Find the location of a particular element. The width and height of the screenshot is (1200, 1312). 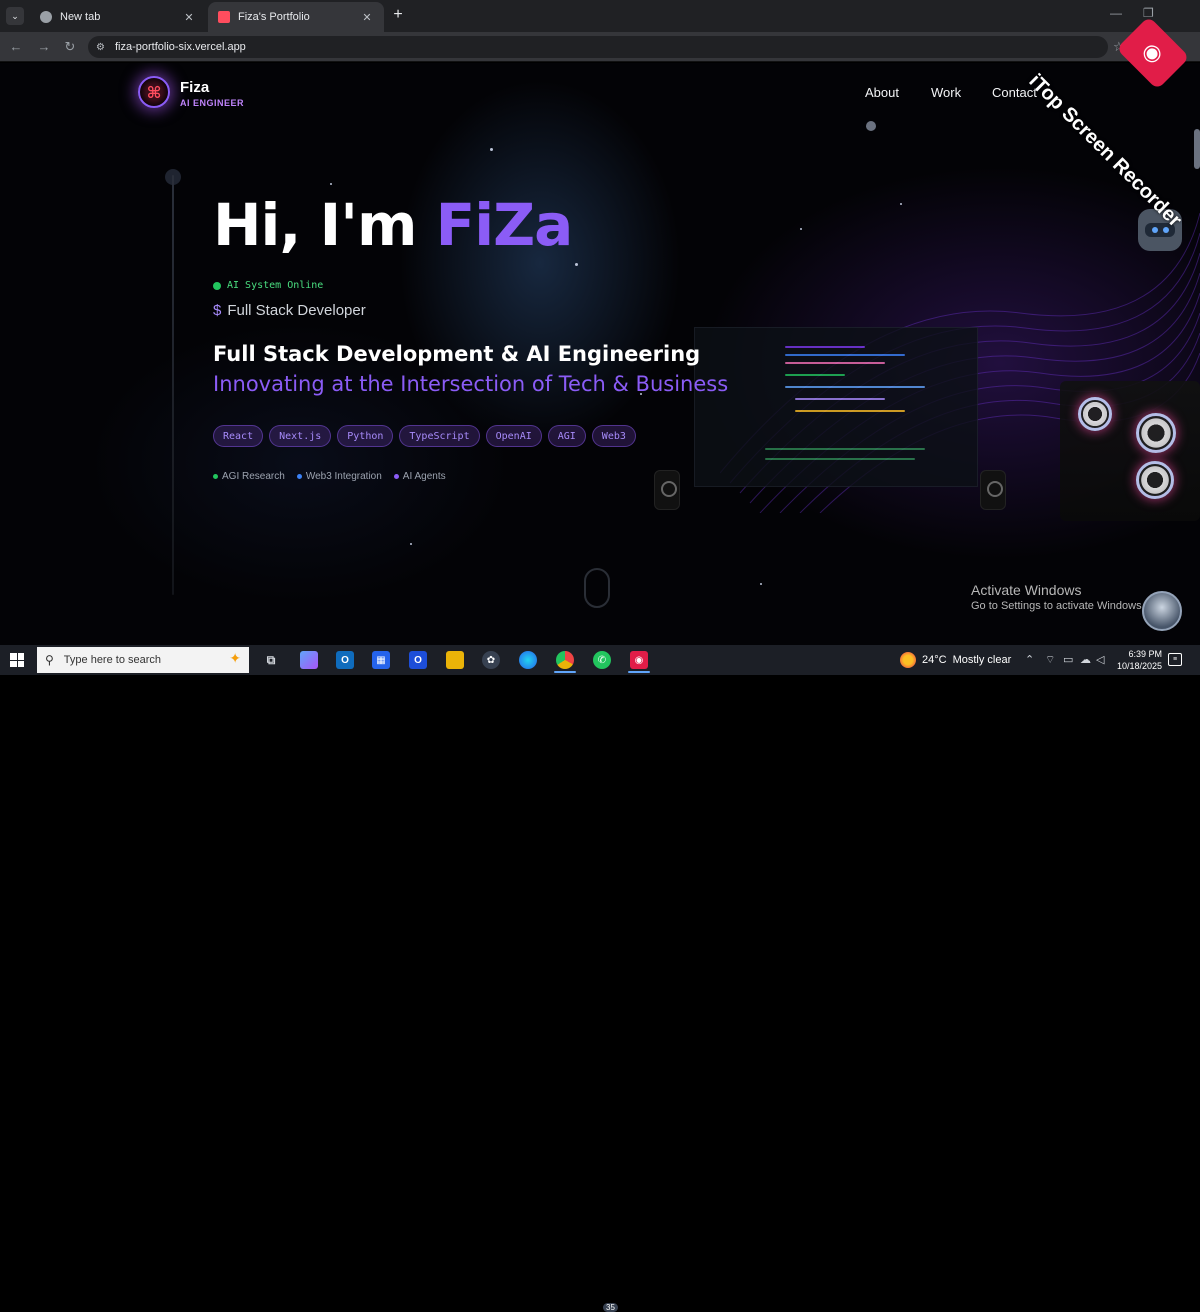

copilot-sparkle-icon: ✦ is located at coordinates (235, 658).